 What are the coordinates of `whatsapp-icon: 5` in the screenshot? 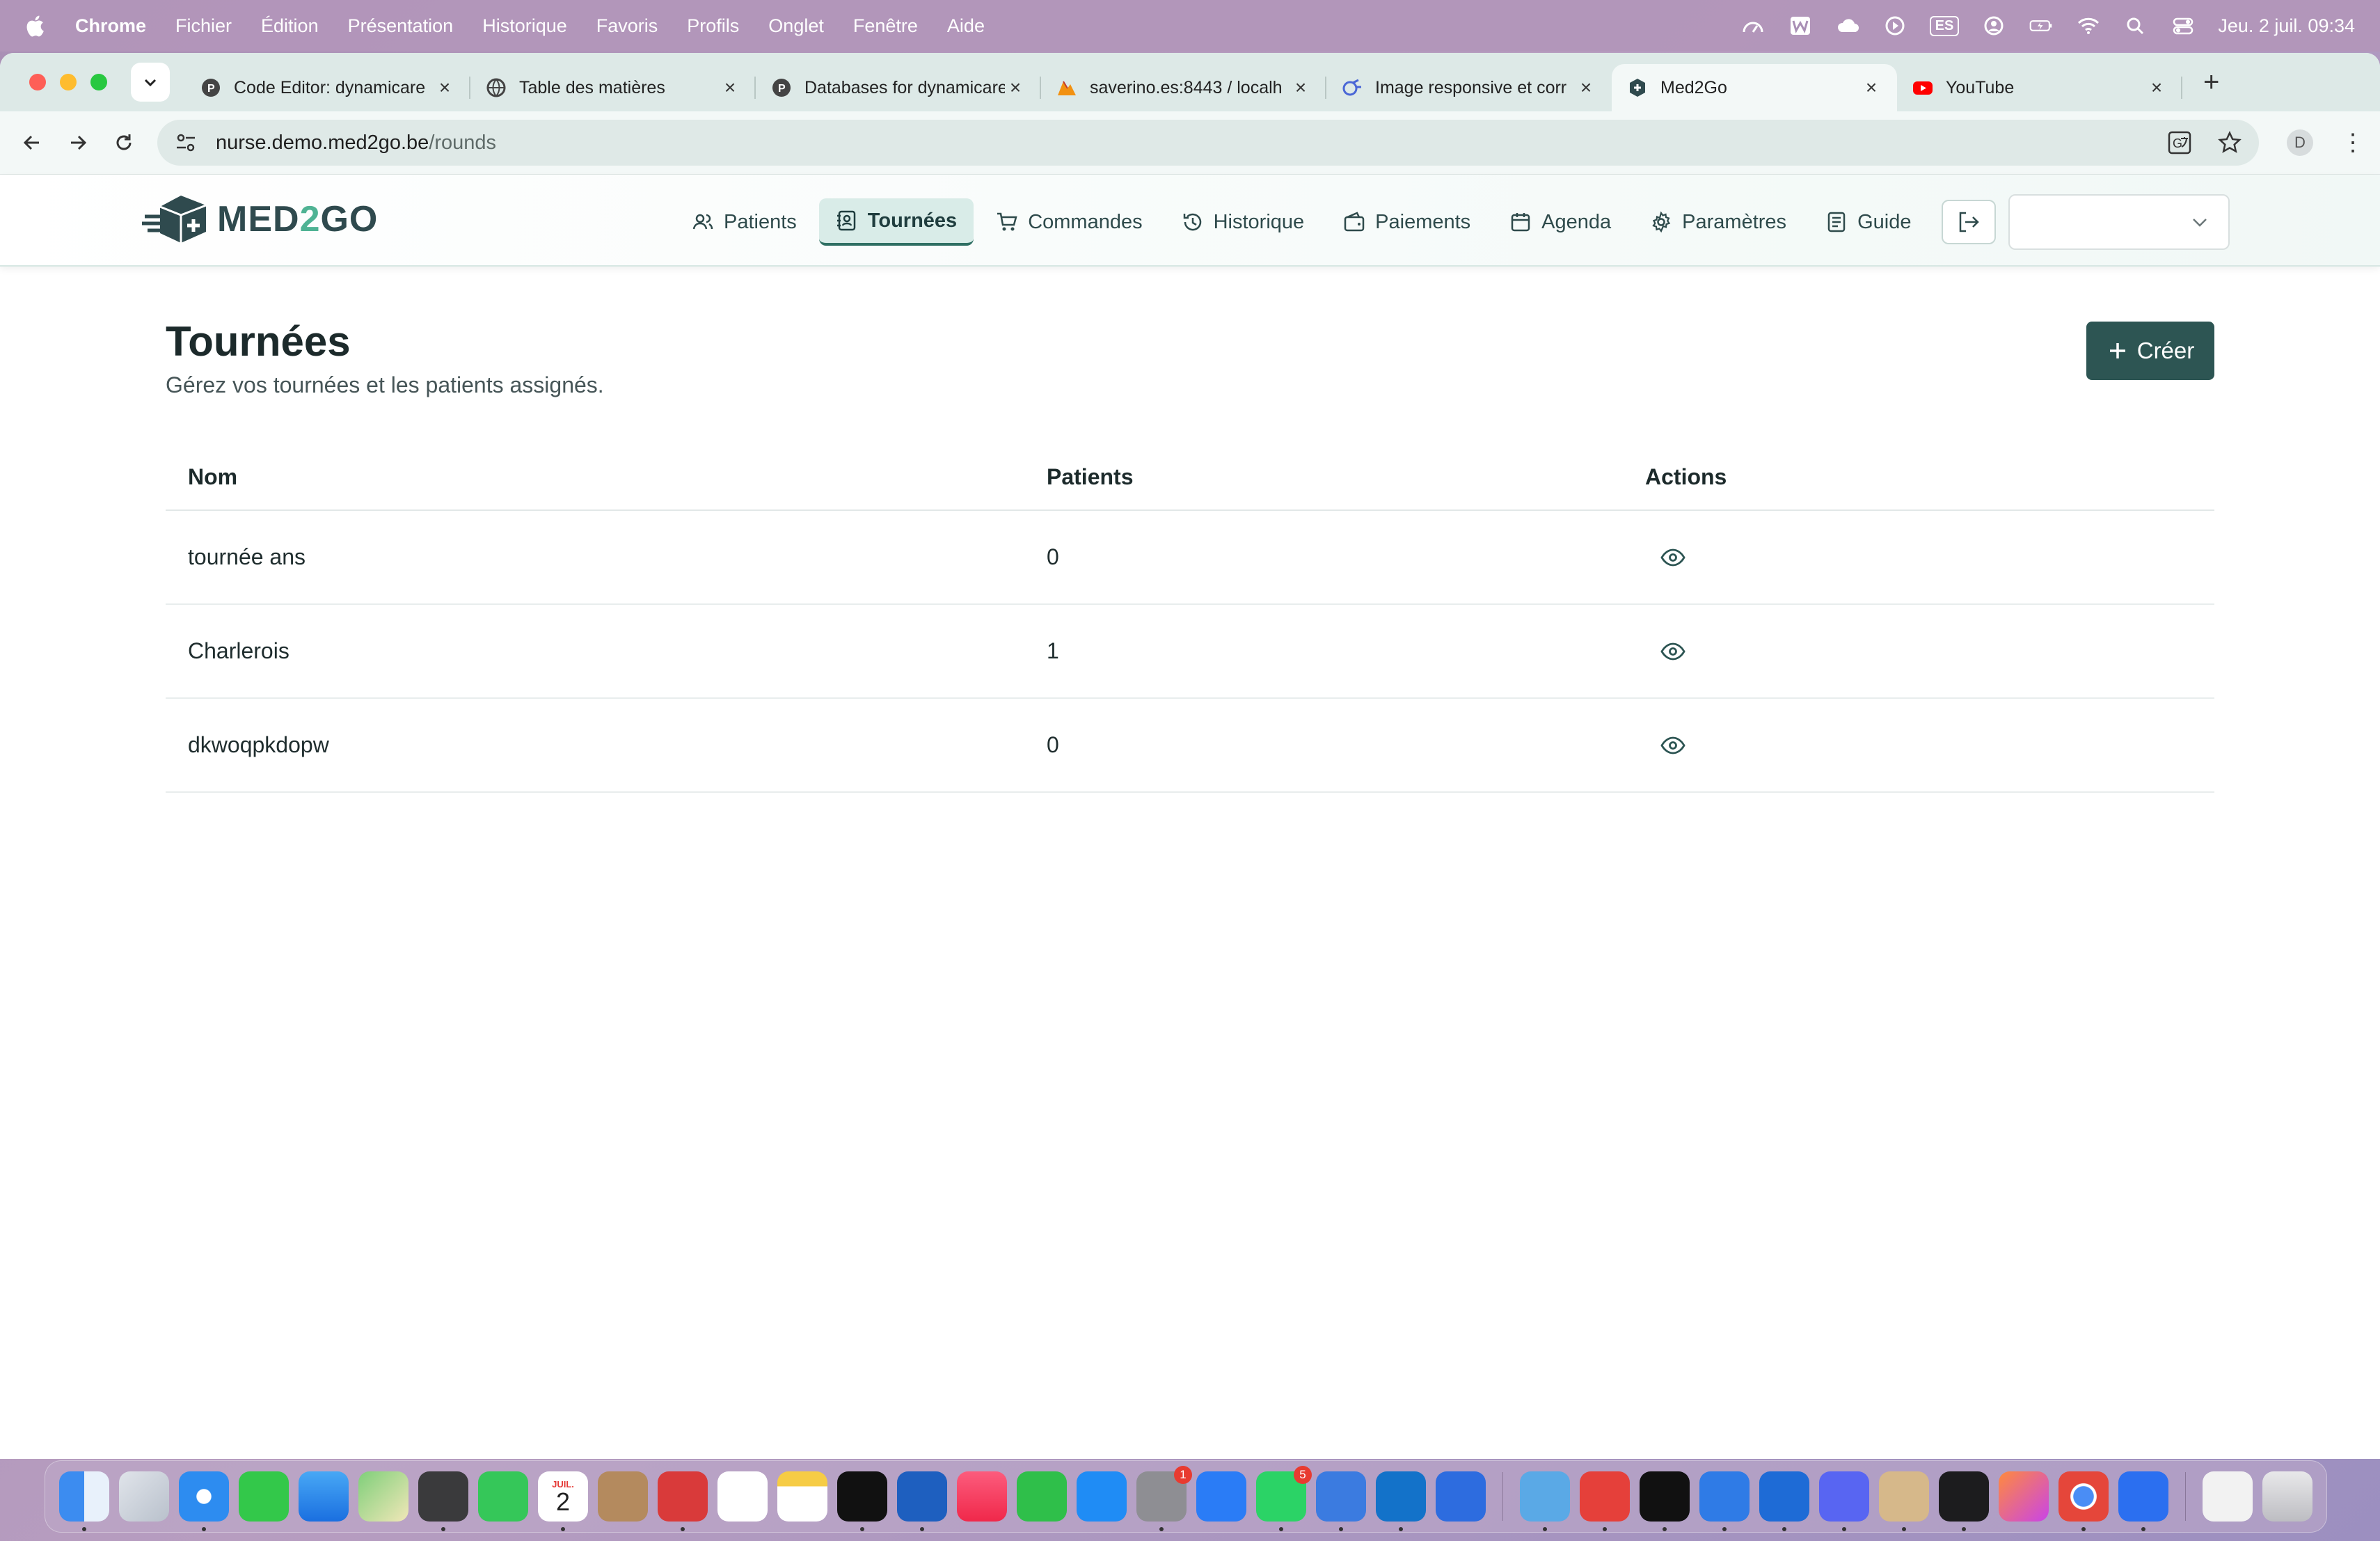 It's located at (1284, 1498).